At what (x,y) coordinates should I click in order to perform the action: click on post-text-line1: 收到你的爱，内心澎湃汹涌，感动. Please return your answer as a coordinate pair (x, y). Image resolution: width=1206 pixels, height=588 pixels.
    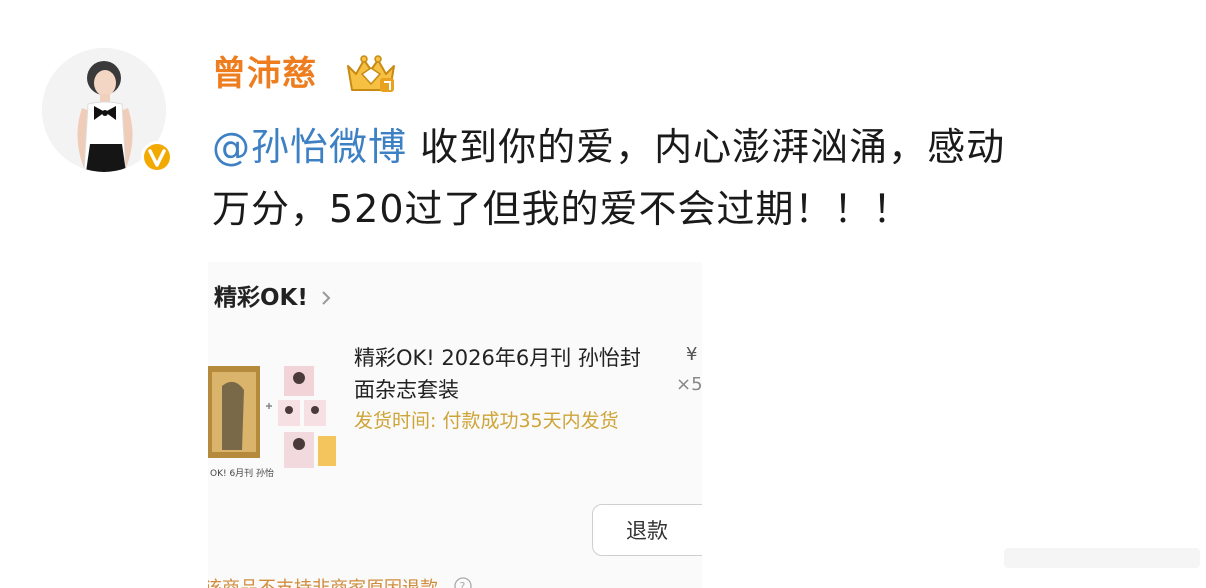
    Looking at the image, I should click on (706, 147).